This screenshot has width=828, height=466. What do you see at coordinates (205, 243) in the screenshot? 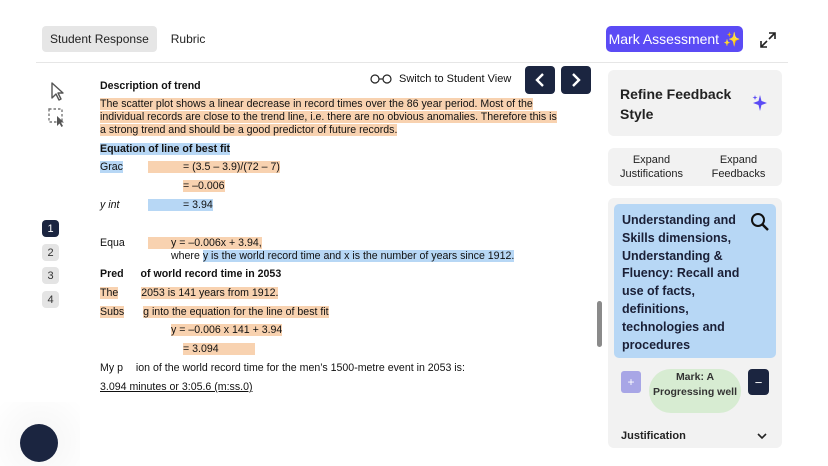
I see `equation-text: y = –0.006x + 3.94,` at bounding box center [205, 243].